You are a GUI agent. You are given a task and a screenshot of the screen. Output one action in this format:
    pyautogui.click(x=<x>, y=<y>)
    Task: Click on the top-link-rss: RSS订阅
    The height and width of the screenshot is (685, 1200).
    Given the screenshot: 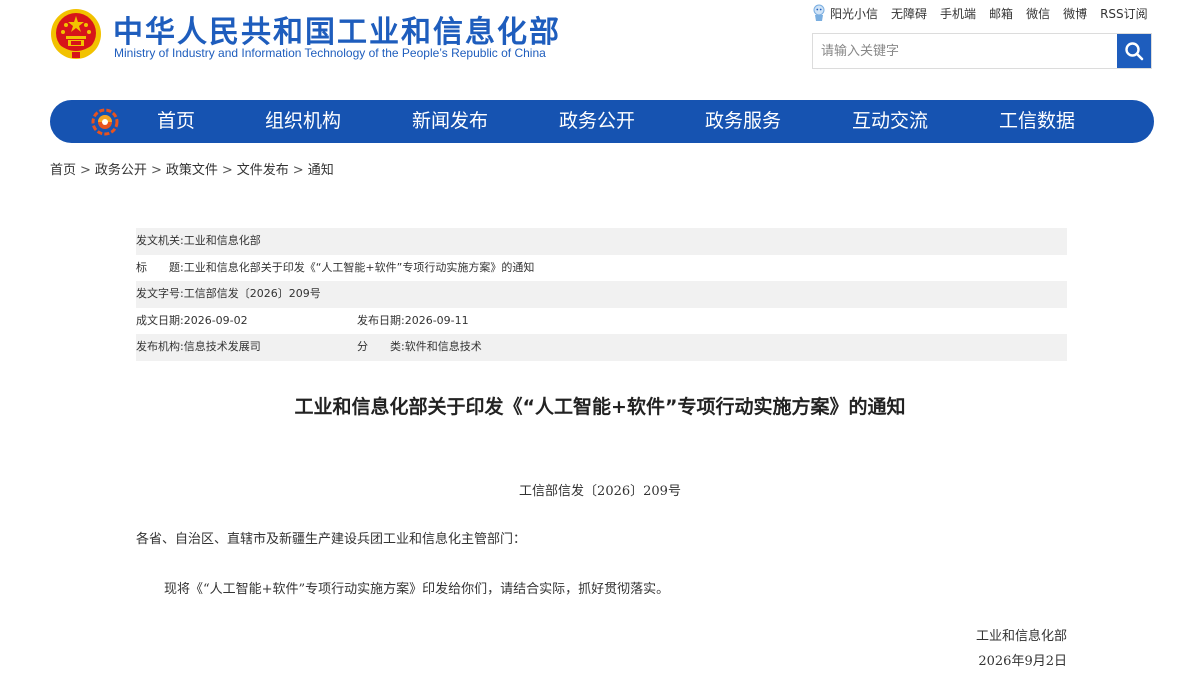 What is the action you would take?
    pyautogui.click(x=1124, y=13)
    